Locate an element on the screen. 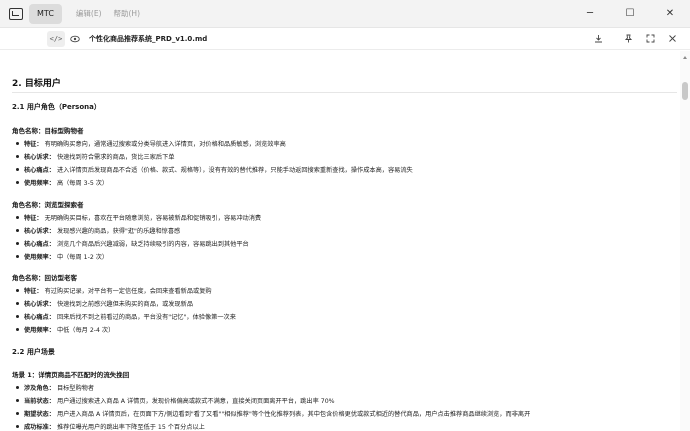 The width and height of the screenshot is (690, 431). item-value: 有明确购买意向，通常通过搜索或分类导航进入详情页，对价格和品质敏感，浏览效率高 is located at coordinates (165, 144).